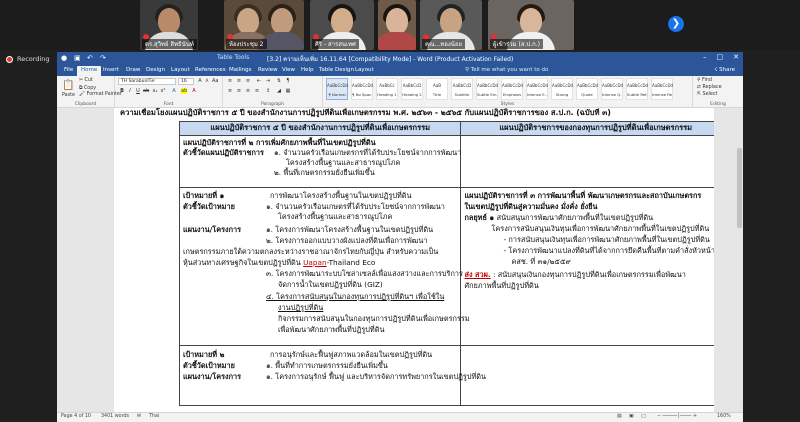 This screenshot has width=800, height=422. What do you see at coordinates (736, 57) in the screenshot?
I see `close-icon: ✕` at bounding box center [736, 57].